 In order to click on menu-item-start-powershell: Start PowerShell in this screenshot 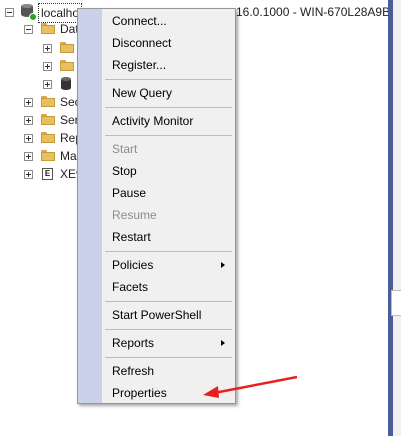, I will do `click(156, 315)`.